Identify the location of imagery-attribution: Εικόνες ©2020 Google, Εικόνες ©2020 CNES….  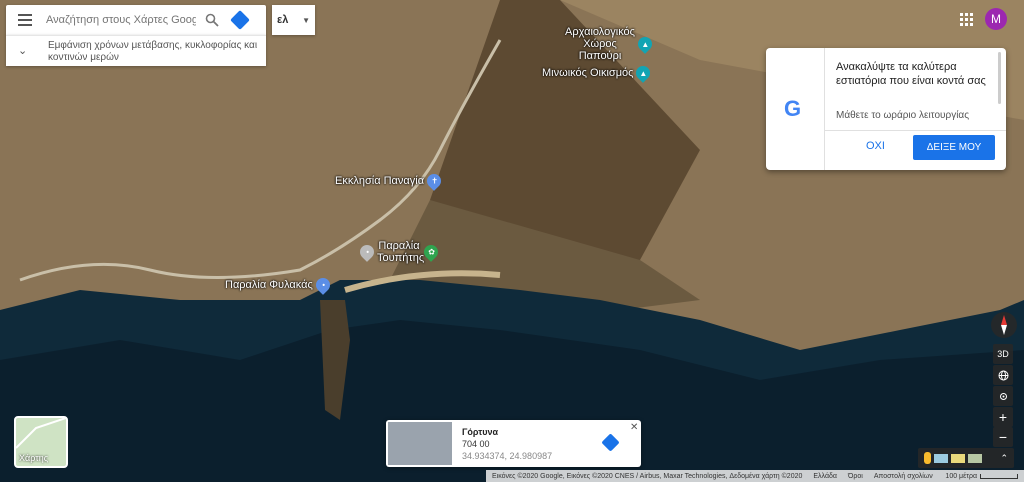
(647, 476).